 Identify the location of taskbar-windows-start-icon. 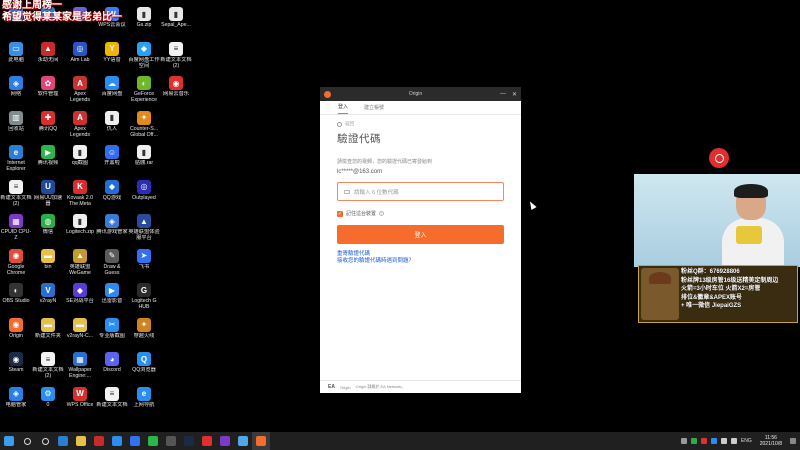
(9, 441).